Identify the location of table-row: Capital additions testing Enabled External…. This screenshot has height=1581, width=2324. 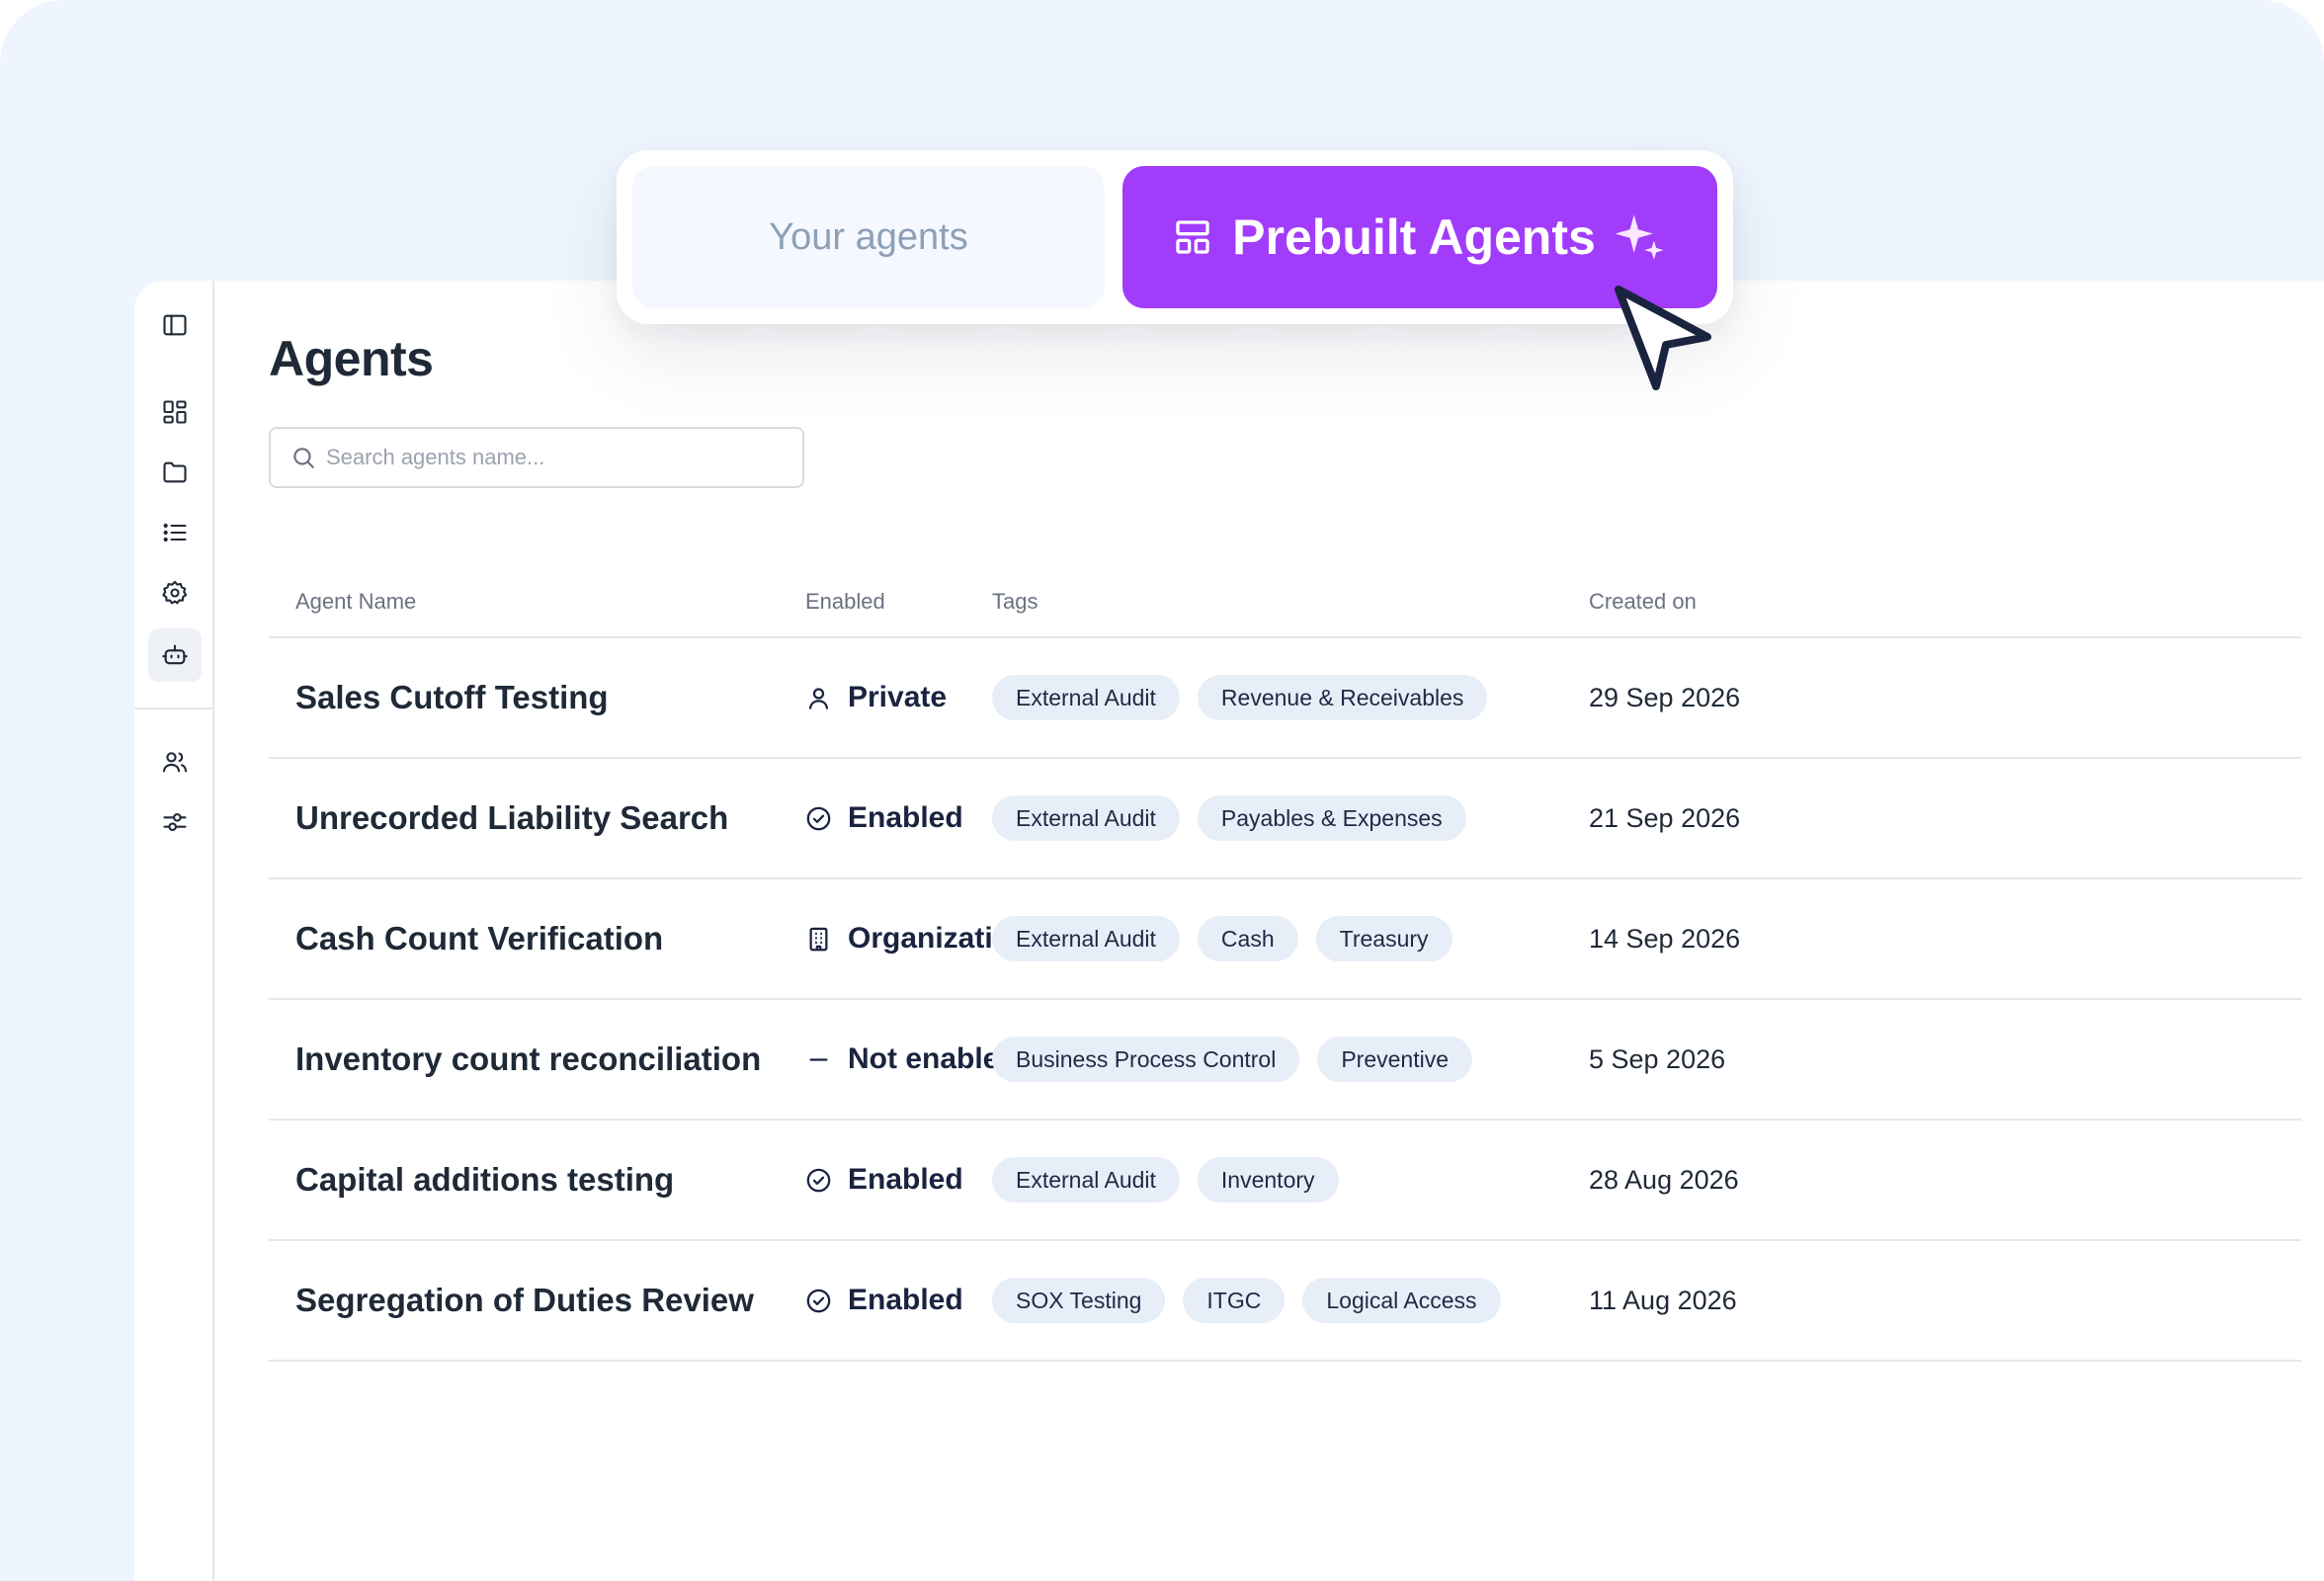
(1285, 1181).